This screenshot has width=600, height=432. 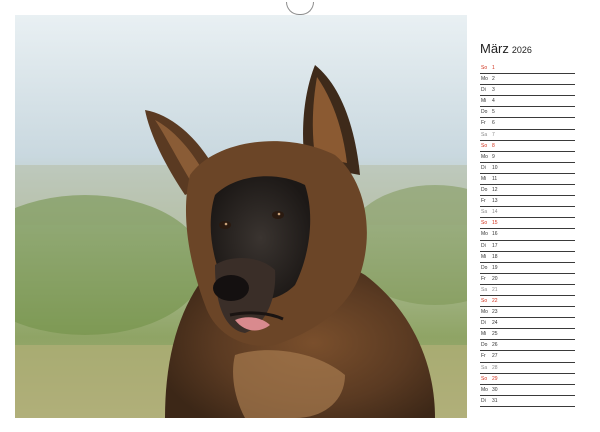 I want to click on day-number: 14, so click(x=495, y=212).